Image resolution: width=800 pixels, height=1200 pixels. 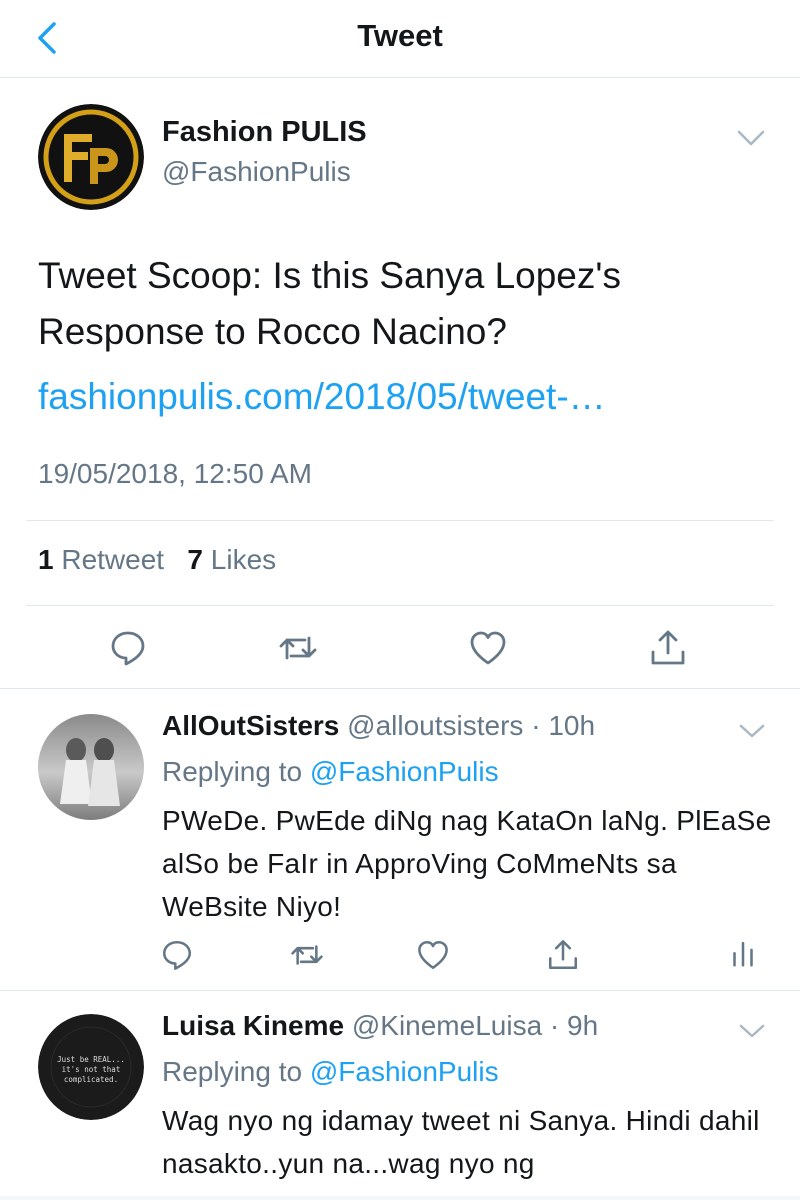 I want to click on fashion-pulis-avatar, so click(x=91, y=157).